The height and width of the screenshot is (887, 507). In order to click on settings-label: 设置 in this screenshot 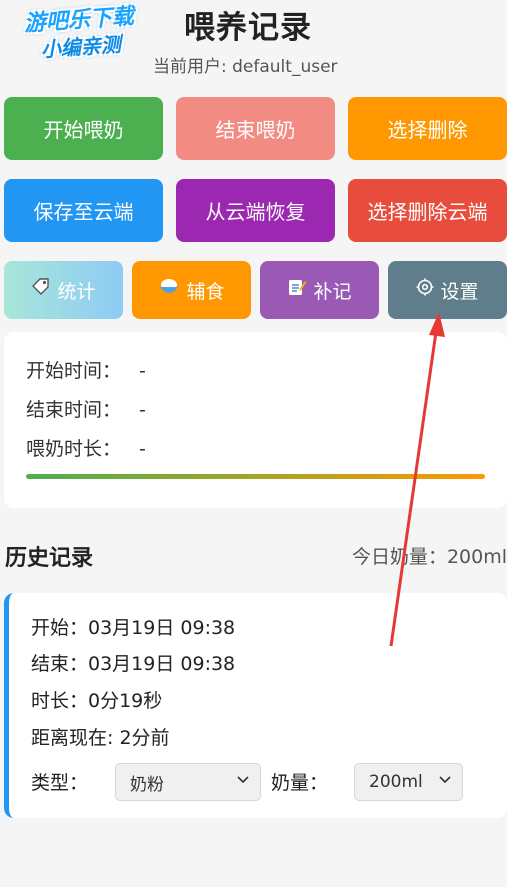, I will do `click(459, 292)`.